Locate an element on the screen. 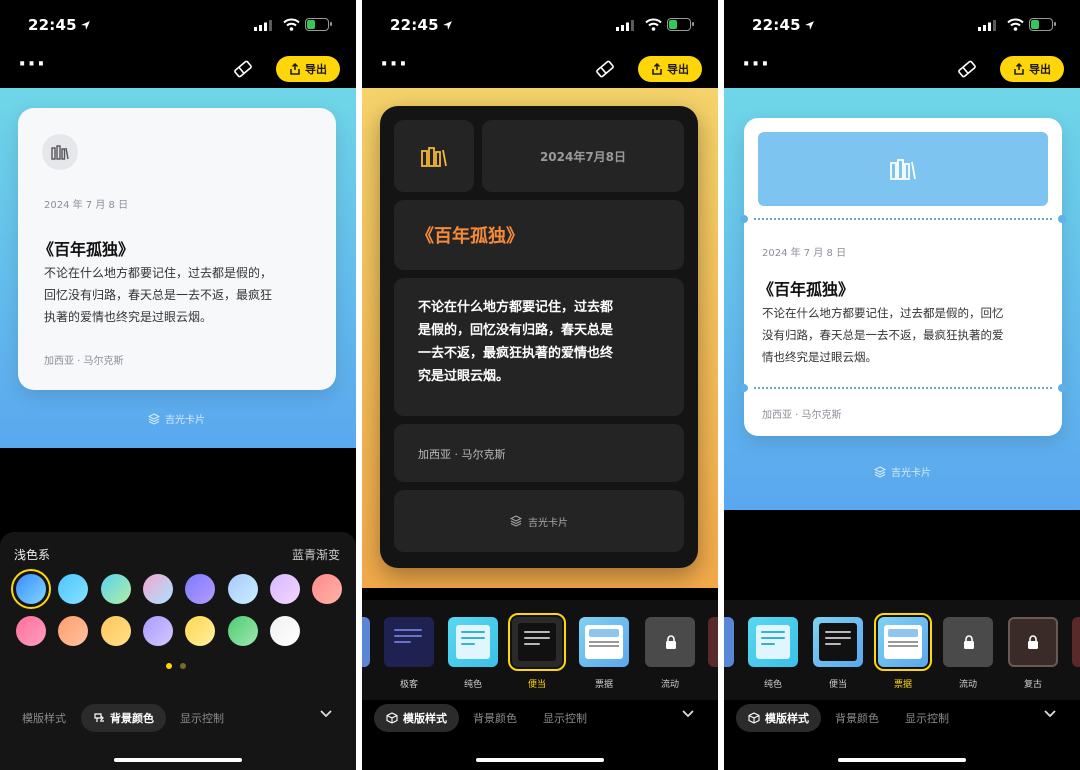  brand-watermark: 吉光卡片 is located at coordinates (902, 471).